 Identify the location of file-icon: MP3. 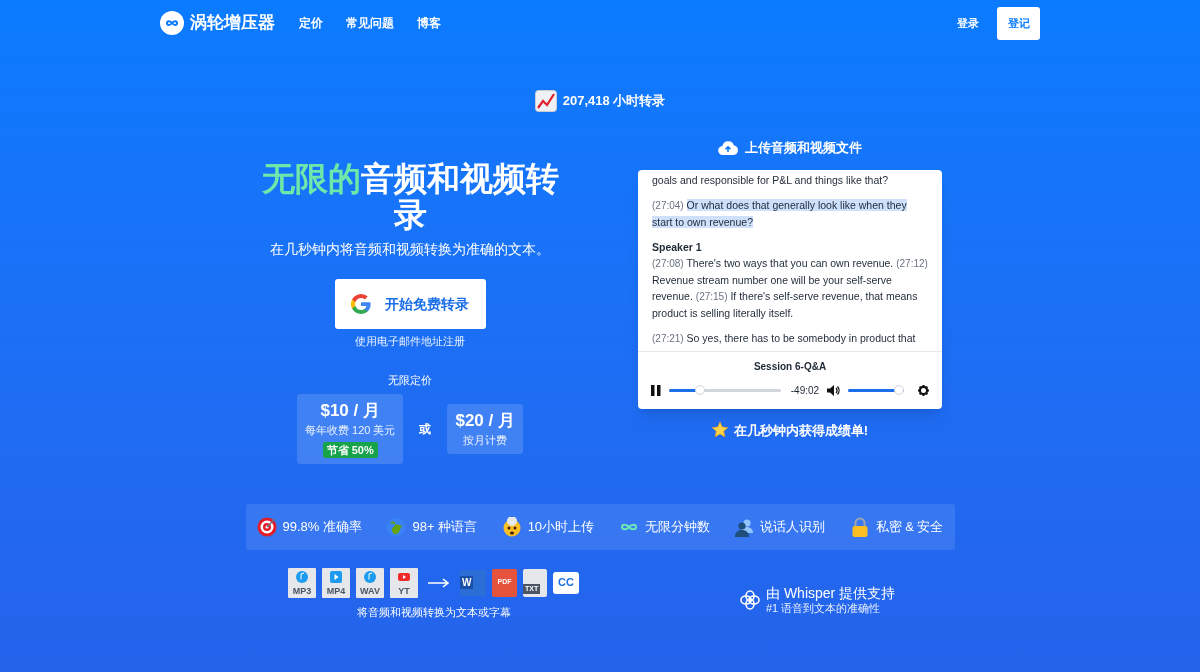
(302, 582).